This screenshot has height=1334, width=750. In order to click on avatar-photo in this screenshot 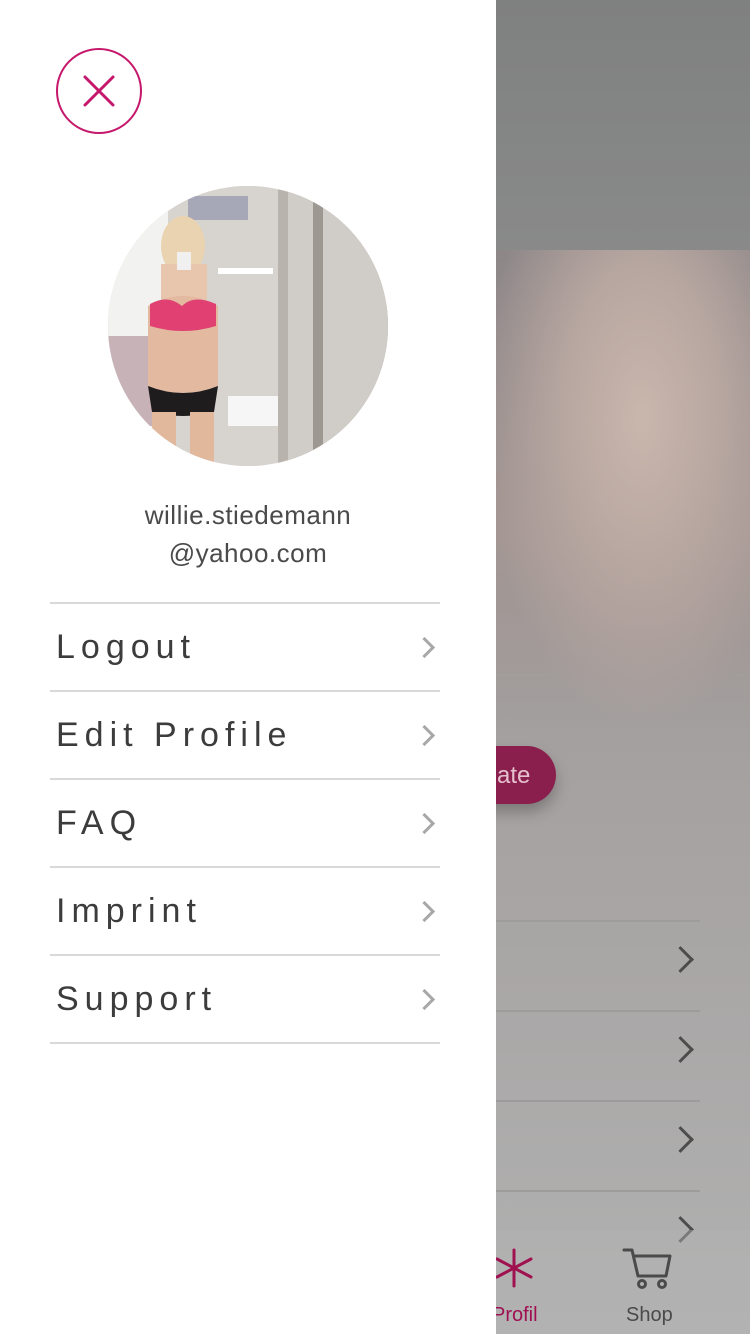, I will do `click(248, 326)`.